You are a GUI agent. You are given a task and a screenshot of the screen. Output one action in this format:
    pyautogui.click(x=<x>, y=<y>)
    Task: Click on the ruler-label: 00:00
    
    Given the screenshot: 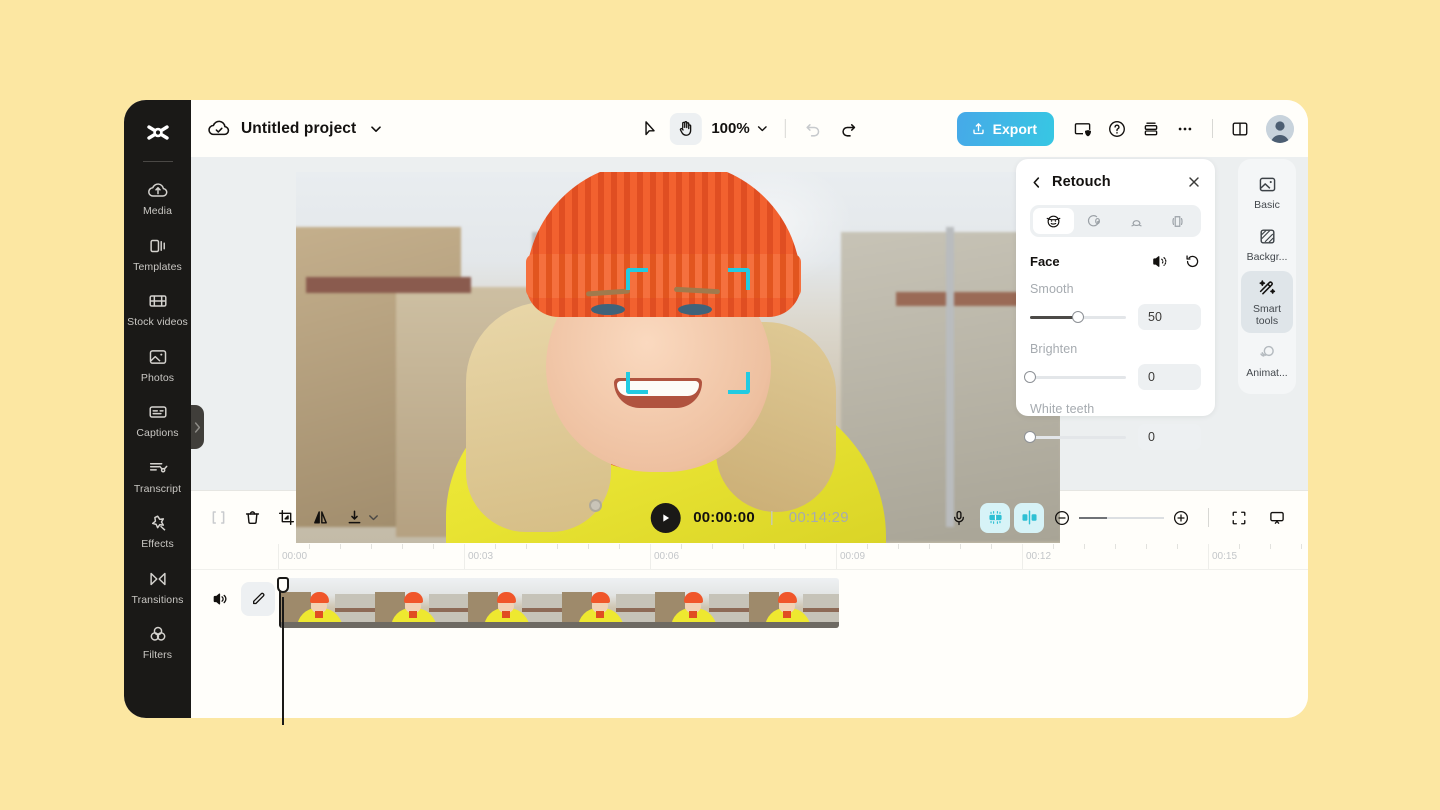 What is the action you would take?
    pyautogui.click(x=295, y=556)
    